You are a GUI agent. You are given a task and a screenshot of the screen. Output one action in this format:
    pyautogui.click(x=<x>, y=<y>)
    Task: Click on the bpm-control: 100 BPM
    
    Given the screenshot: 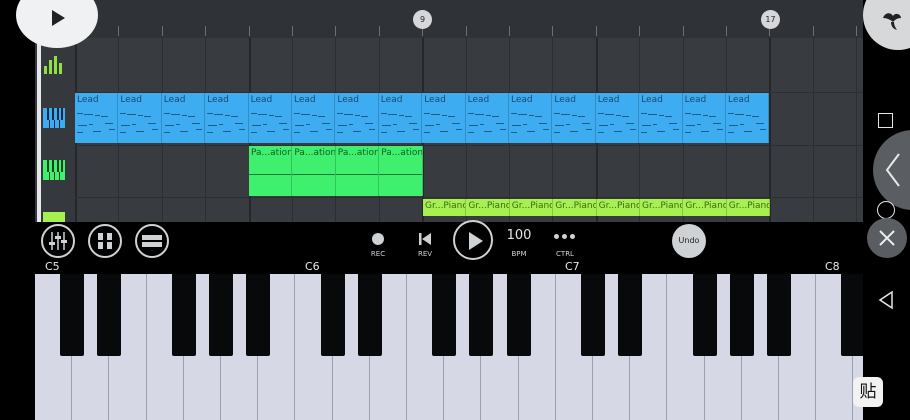 What is the action you would take?
    pyautogui.click(x=519, y=243)
    